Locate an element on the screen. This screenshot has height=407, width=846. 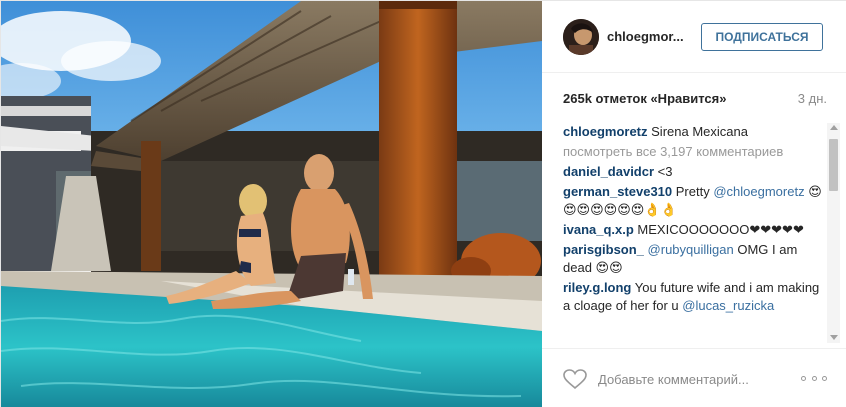
comment-username: ivana_q.x.p is located at coordinates (598, 229).